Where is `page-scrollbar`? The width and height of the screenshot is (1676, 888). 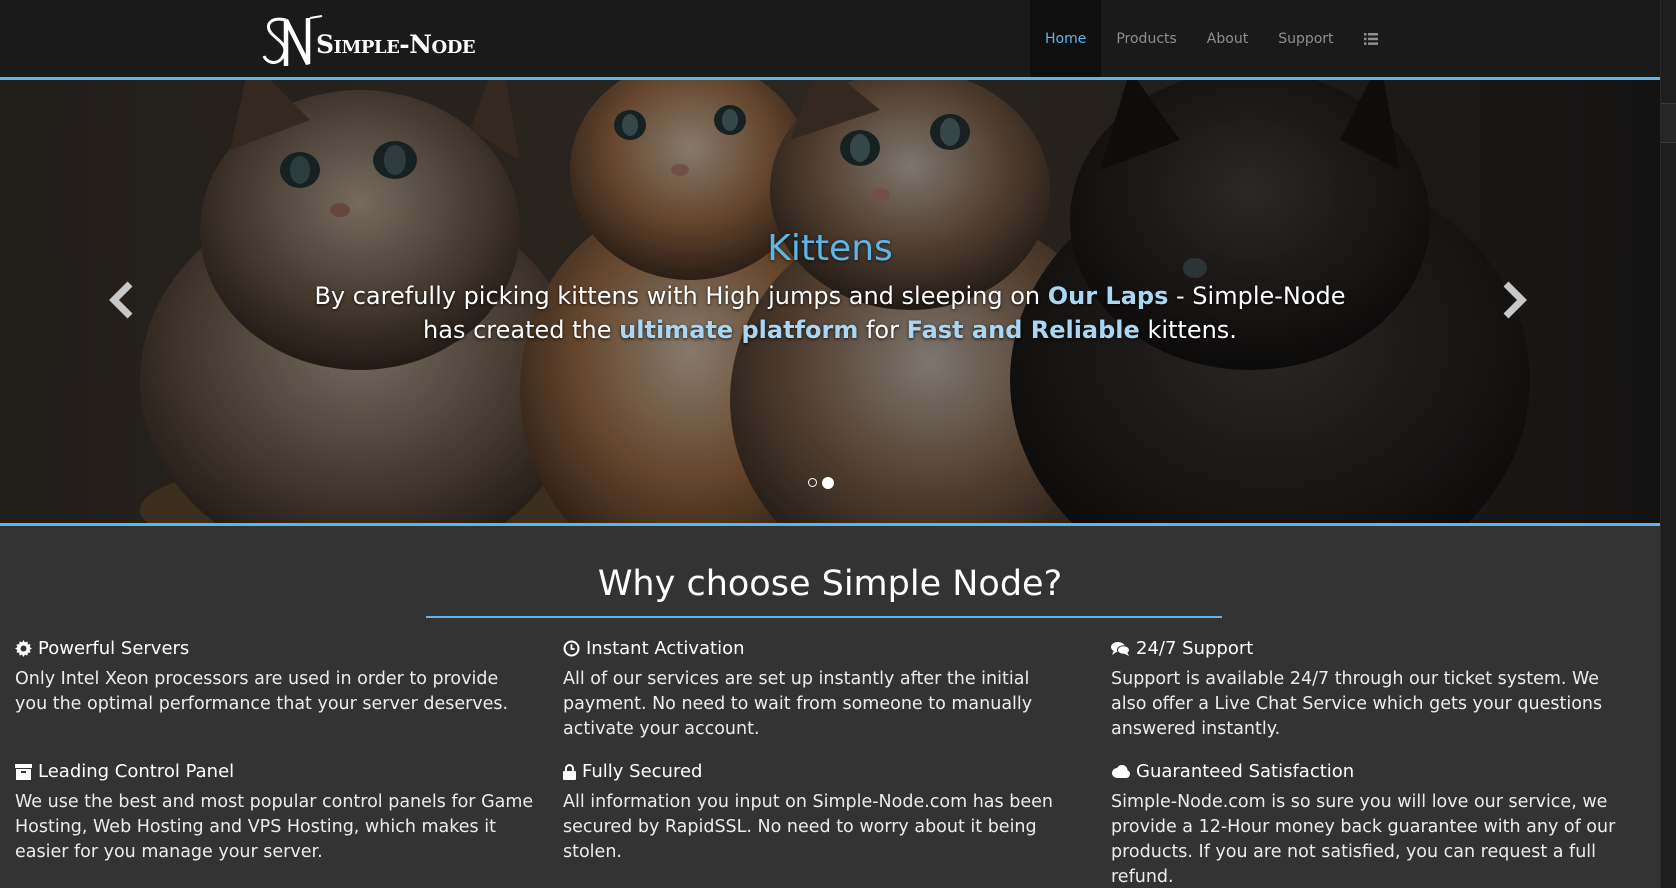 page-scrollbar is located at coordinates (1668, 444).